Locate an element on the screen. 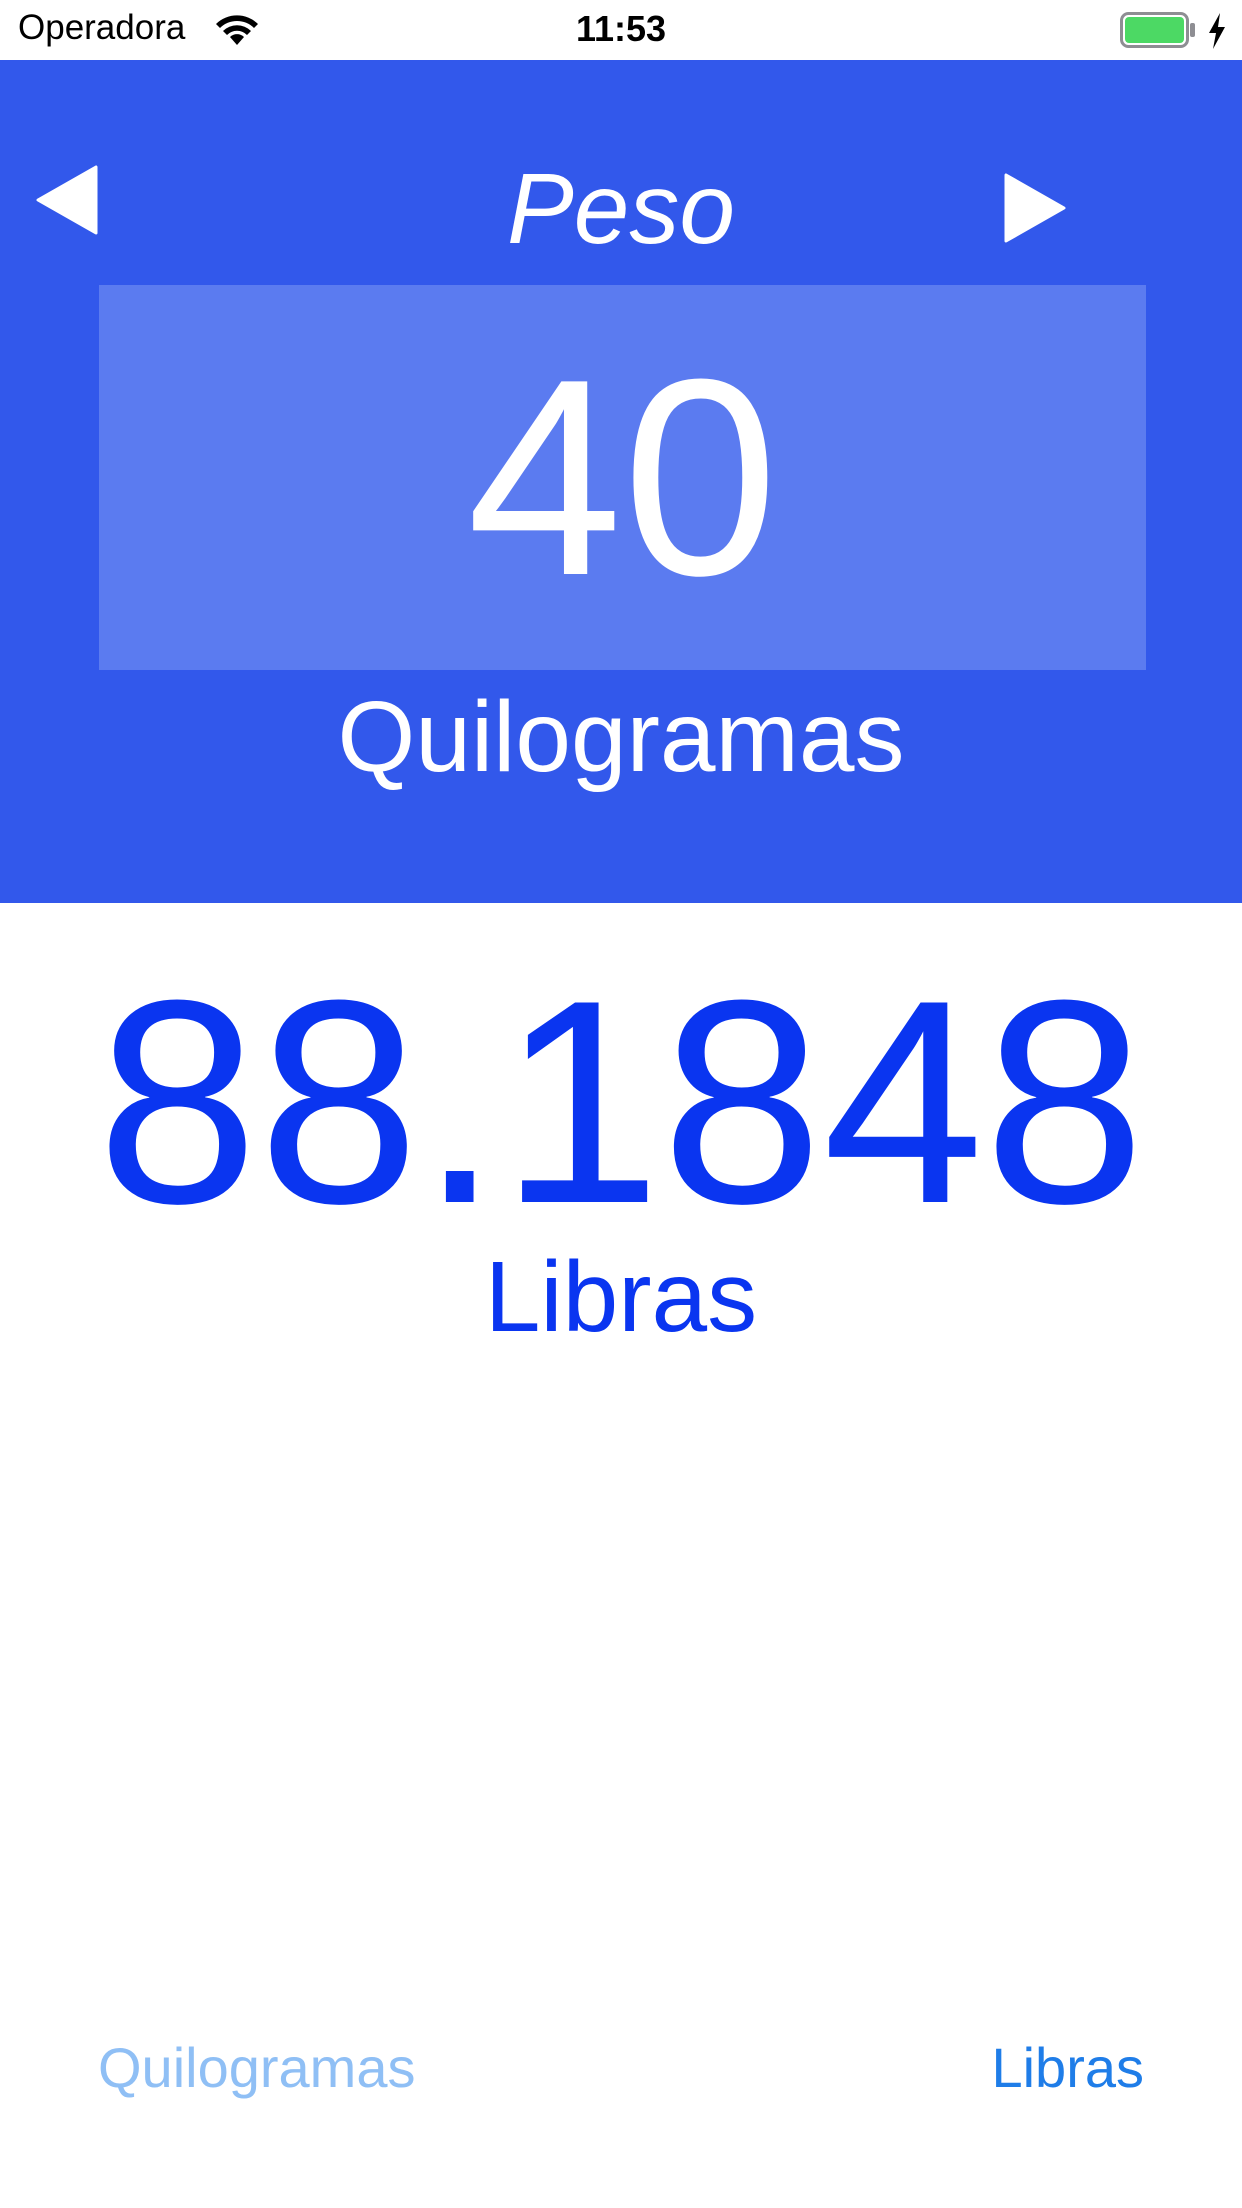 The height and width of the screenshot is (2208, 1242). input-value-field: 40 is located at coordinates (622, 477).